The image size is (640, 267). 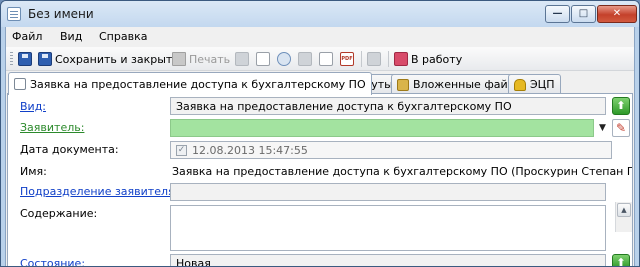 I want to click on doc-date-checkbox: ✓, so click(x=181, y=150).